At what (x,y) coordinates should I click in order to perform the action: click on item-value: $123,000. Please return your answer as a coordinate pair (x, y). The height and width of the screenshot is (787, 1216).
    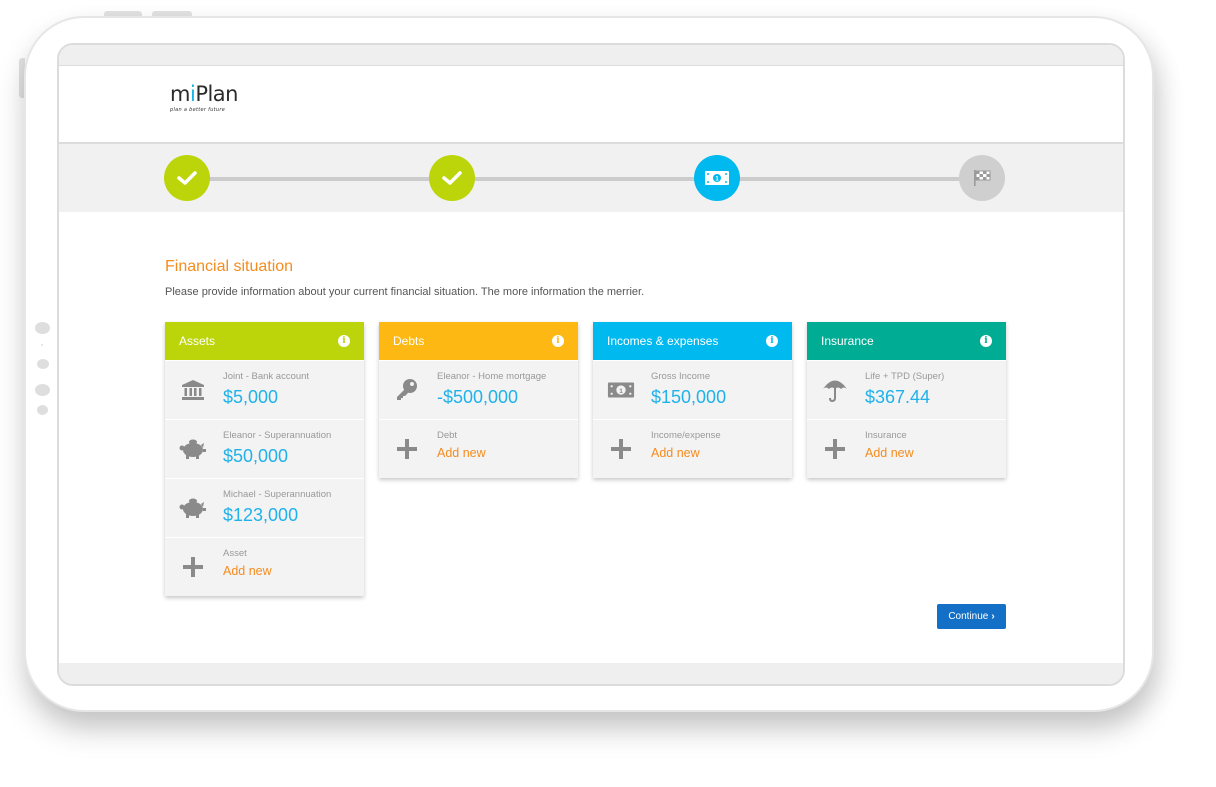
    Looking at the image, I should click on (261, 515).